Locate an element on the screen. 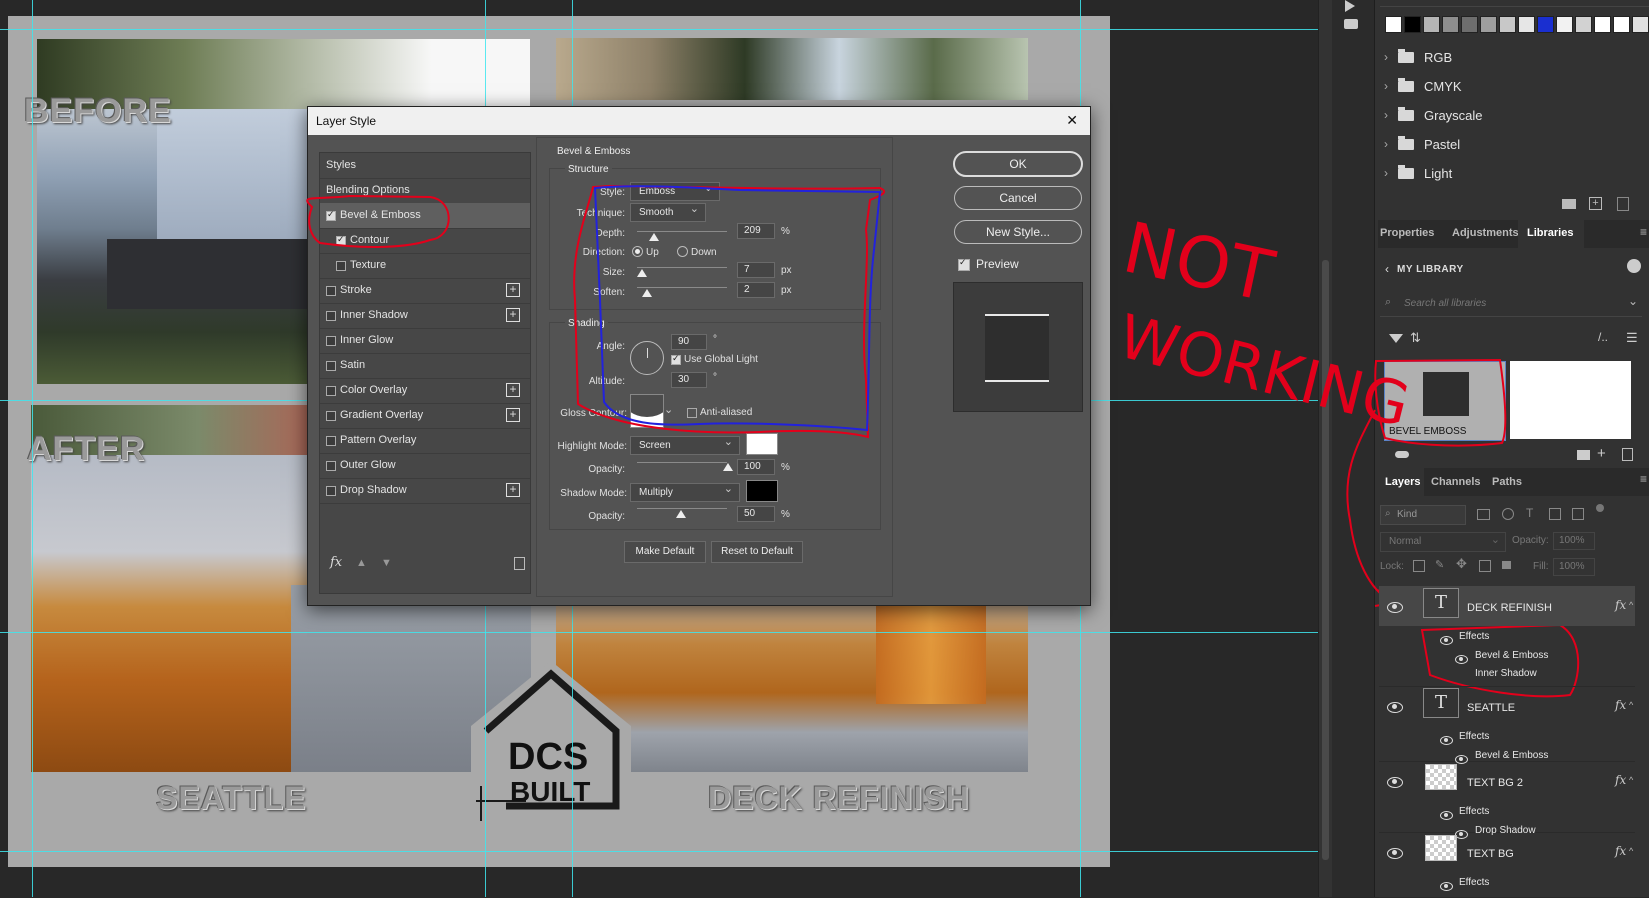 The image size is (1649, 898). depth-field: 209 is located at coordinates (756, 231).